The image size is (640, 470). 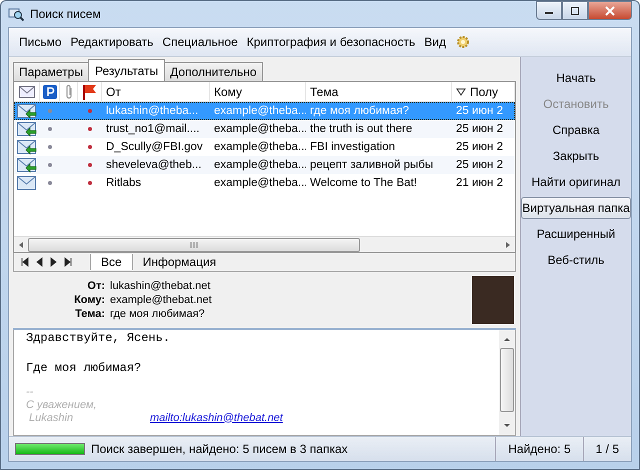 What do you see at coordinates (576, 208) in the screenshot?
I see `sidebar-button: Виртуальная папка` at bounding box center [576, 208].